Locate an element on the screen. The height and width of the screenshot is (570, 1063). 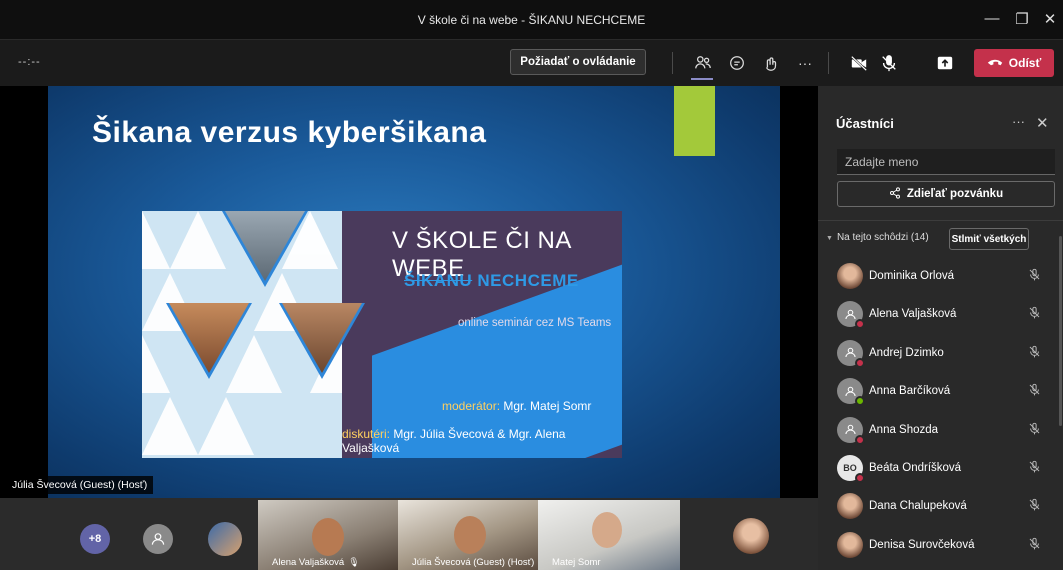
avatar: BO is located at coordinates (851, 469).